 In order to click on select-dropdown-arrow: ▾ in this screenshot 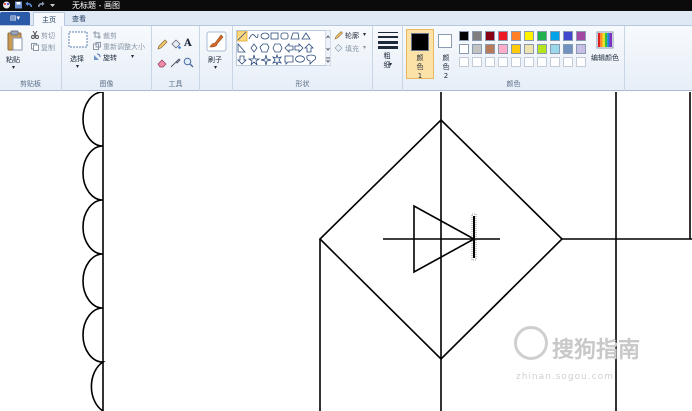, I will do `click(77, 66)`.